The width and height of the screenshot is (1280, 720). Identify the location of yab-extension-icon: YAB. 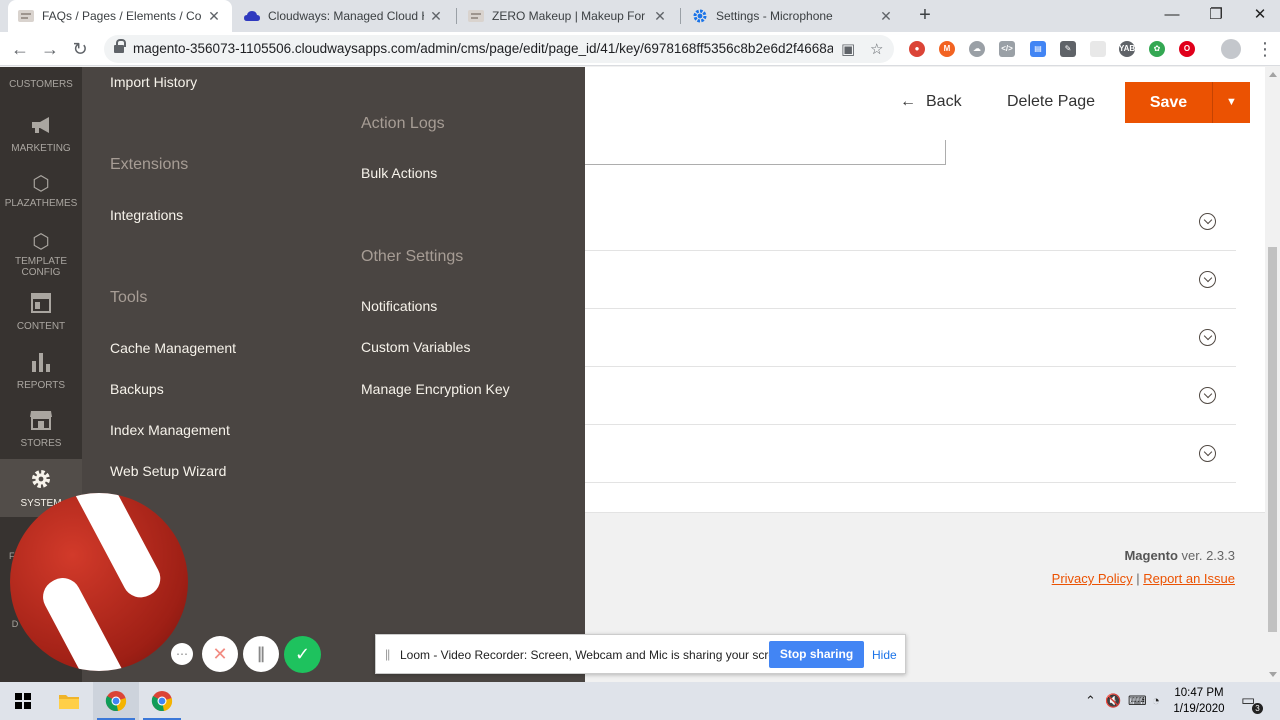
(1127, 49).